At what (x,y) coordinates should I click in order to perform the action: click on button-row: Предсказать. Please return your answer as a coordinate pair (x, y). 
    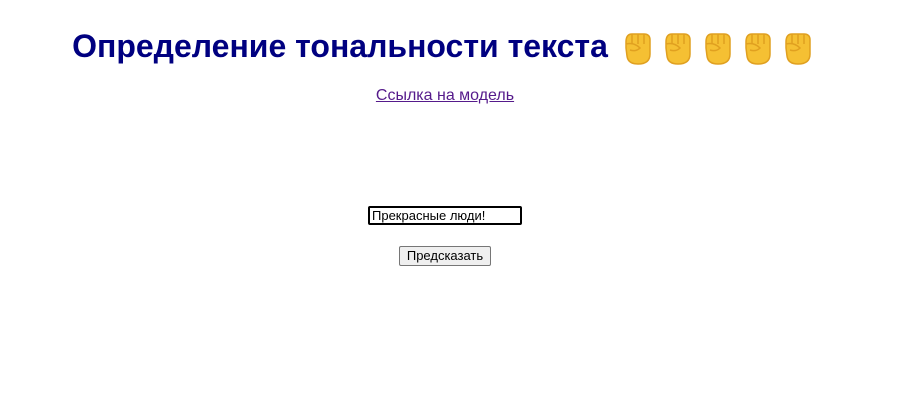
    Looking at the image, I should click on (445, 256).